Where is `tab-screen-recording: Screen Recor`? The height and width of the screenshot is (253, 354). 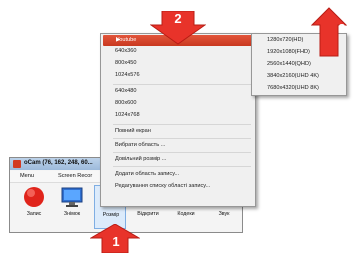 tab-screen-recording: Screen Recor is located at coordinates (75, 176).